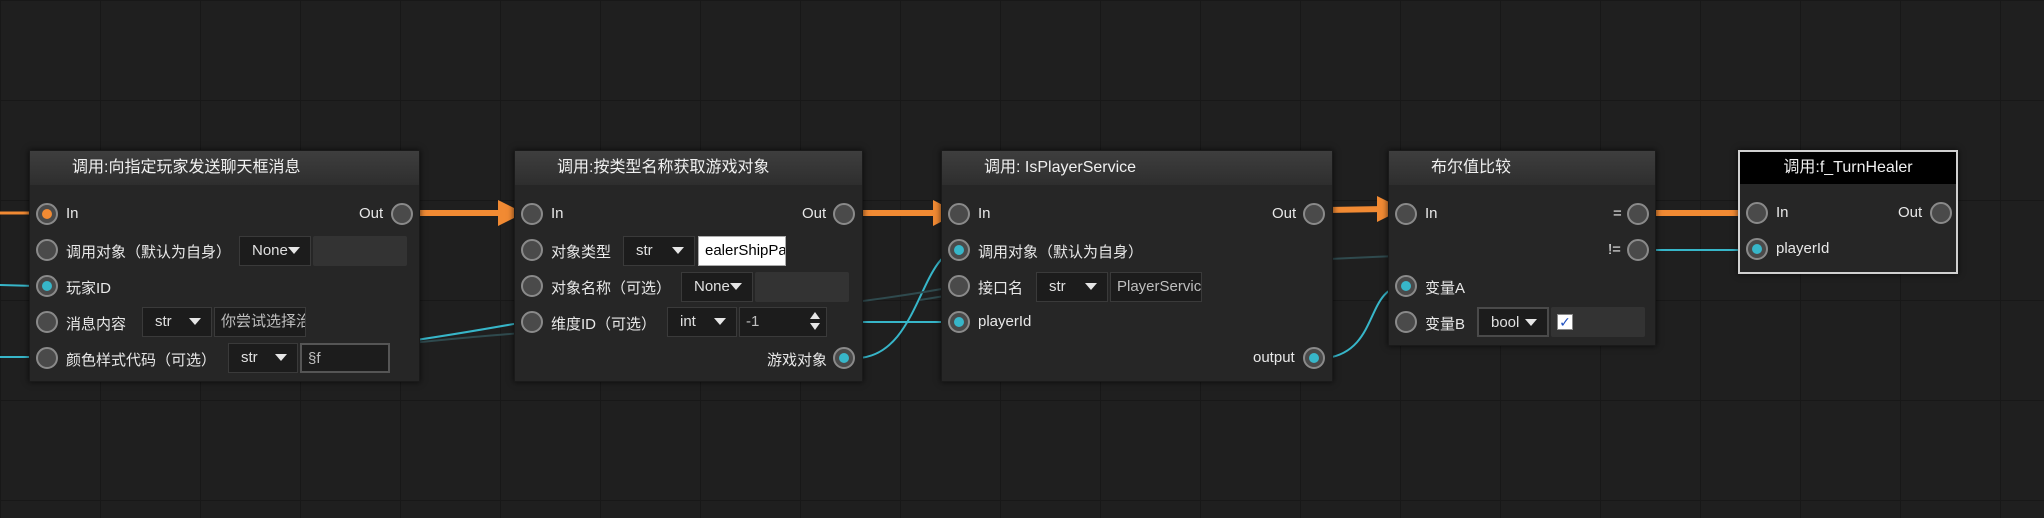 The height and width of the screenshot is (518, 2044). What do you see at coordinates (1406, 286) in the screenshot?
I see `var-a-pin` at bounding box center [1406, 286].